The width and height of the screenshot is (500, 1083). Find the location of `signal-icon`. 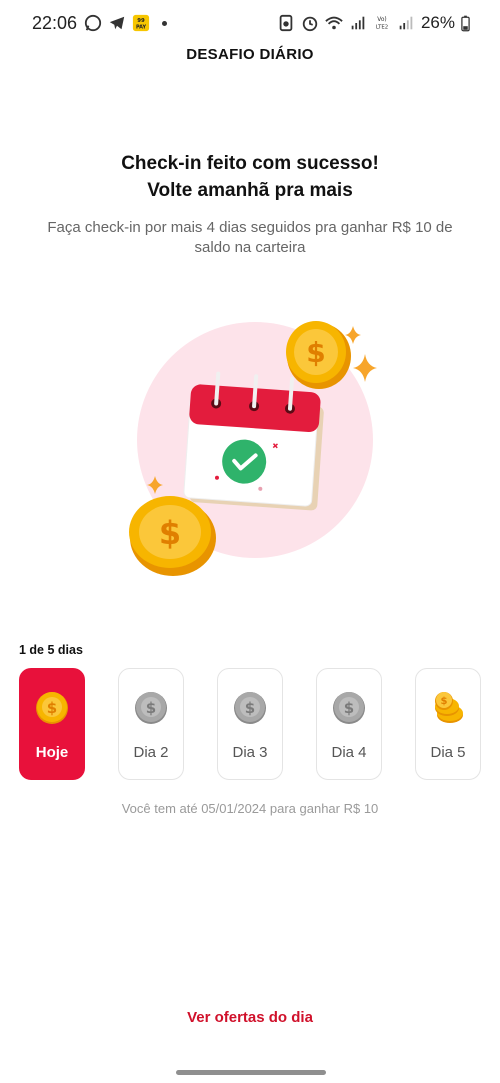

signal-icon is located at coordinates (358, 23).